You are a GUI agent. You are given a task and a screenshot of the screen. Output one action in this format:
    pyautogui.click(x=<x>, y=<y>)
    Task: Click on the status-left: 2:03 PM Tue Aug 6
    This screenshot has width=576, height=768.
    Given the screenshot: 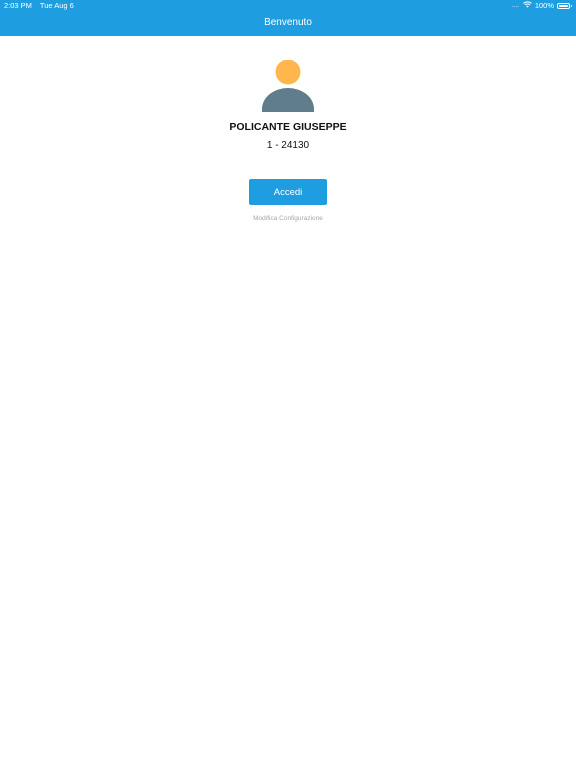 What is the action you would take?
    pyautogui.click(x=42, y=6)
    